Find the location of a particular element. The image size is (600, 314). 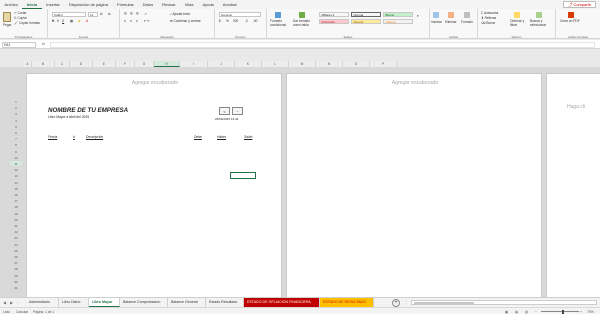

menu-vista: Vista is located at coordinates (189, 4).